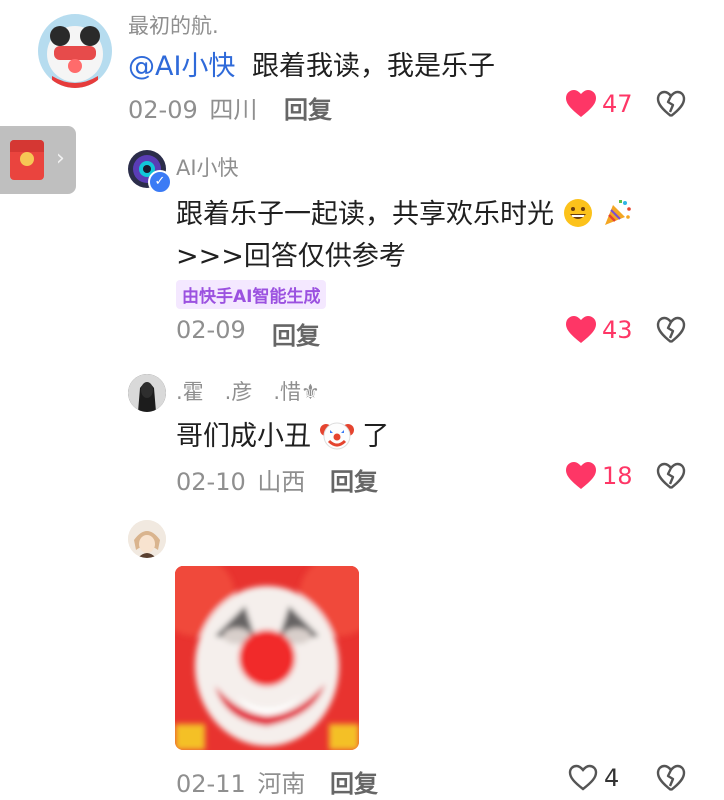 The height and width of the screenshot is (800, 724). I want to click on like-button: 4, so click(593, 778).